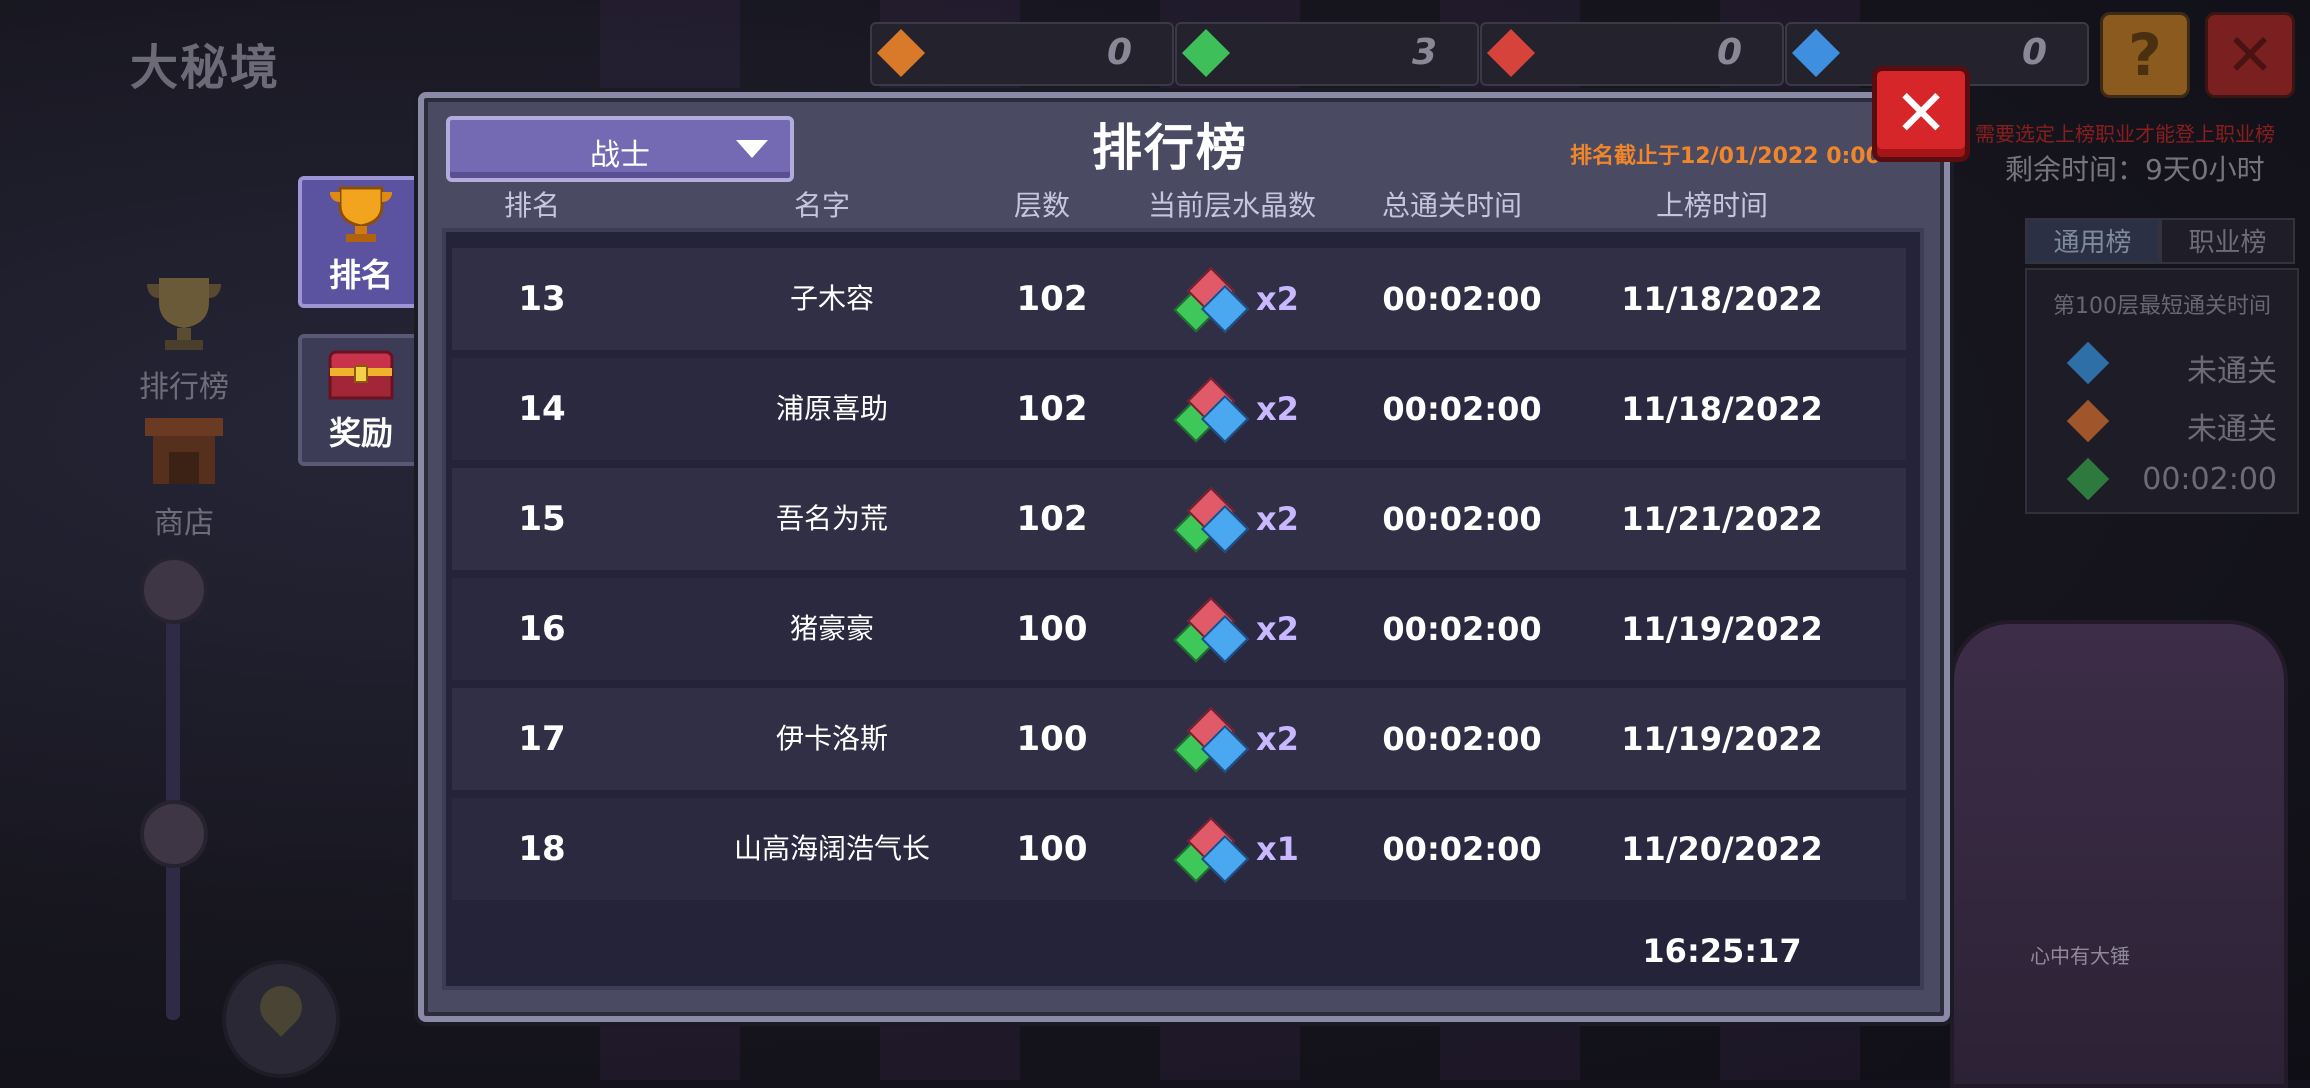 Image resolution: width=2310 pixels, height=1088 pixels. What do you see at coordinates (1511, 53) in the screenshot?
I see `red-crystal-icon` at bounding box center [1511, 53].